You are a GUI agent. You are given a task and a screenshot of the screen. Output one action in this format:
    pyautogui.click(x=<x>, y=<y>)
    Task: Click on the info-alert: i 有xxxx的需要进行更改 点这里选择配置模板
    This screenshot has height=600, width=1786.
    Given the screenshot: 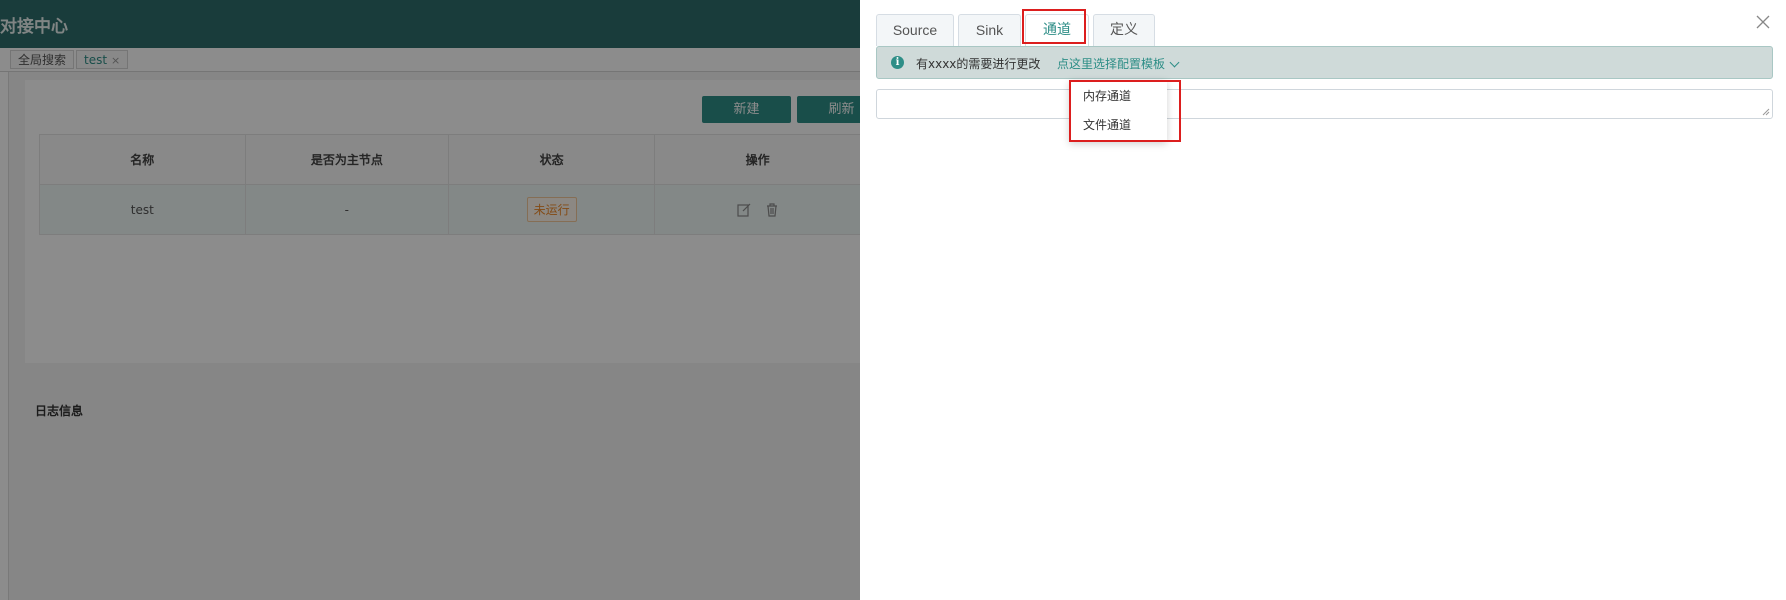 What is the action you would take?
    pyautogui.click(x=1324, y=62)
    